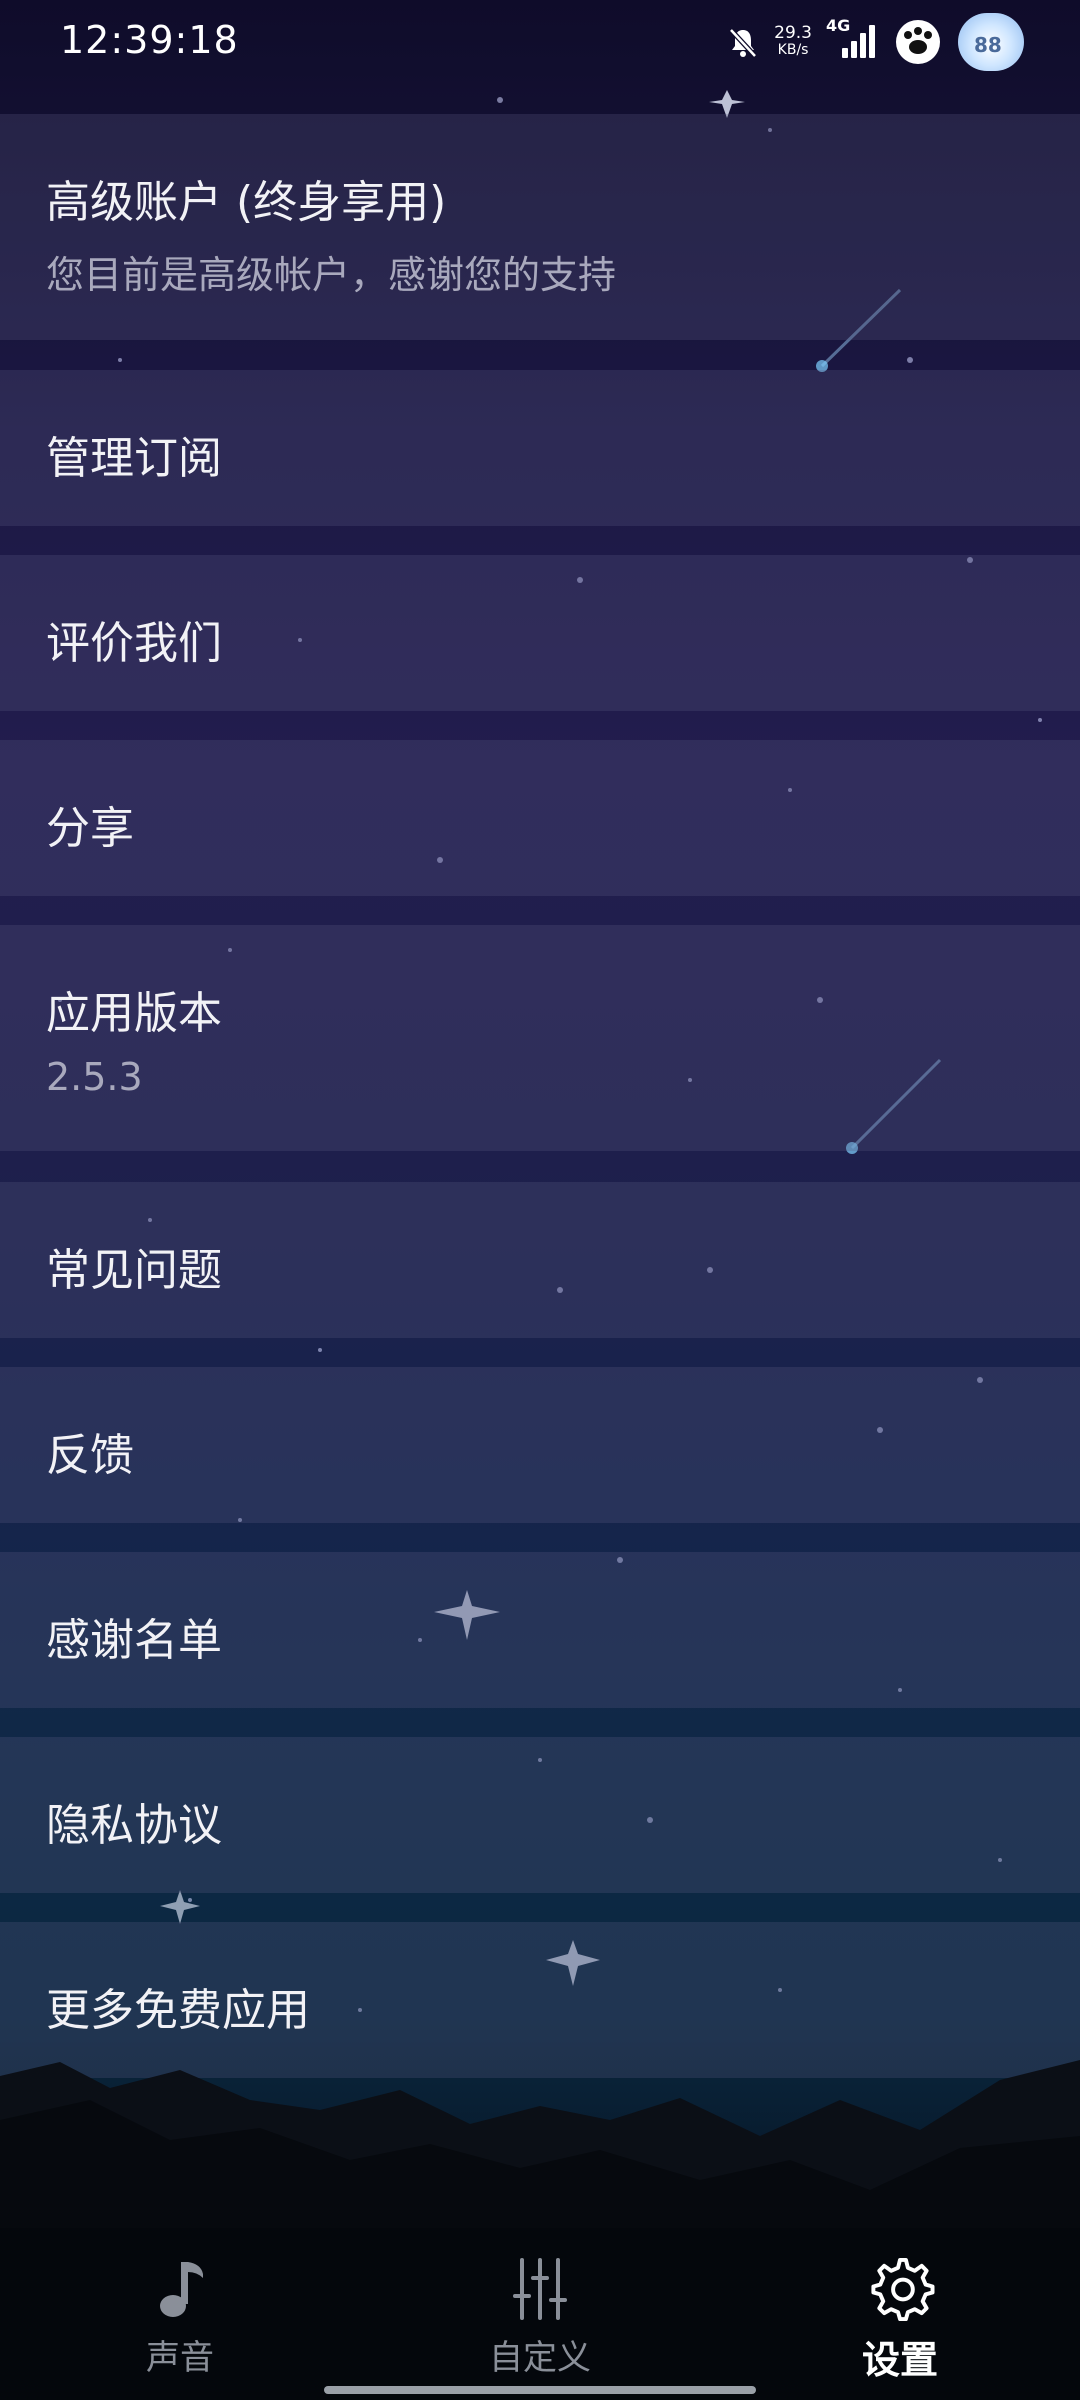 Image resolution: width=1080 pixels, height=2400 pixels. What do you see at coordinates (94, 1077) in the screenshot?
I see `app-version-value: 2.5.3` at bounding box center [94, 1077].